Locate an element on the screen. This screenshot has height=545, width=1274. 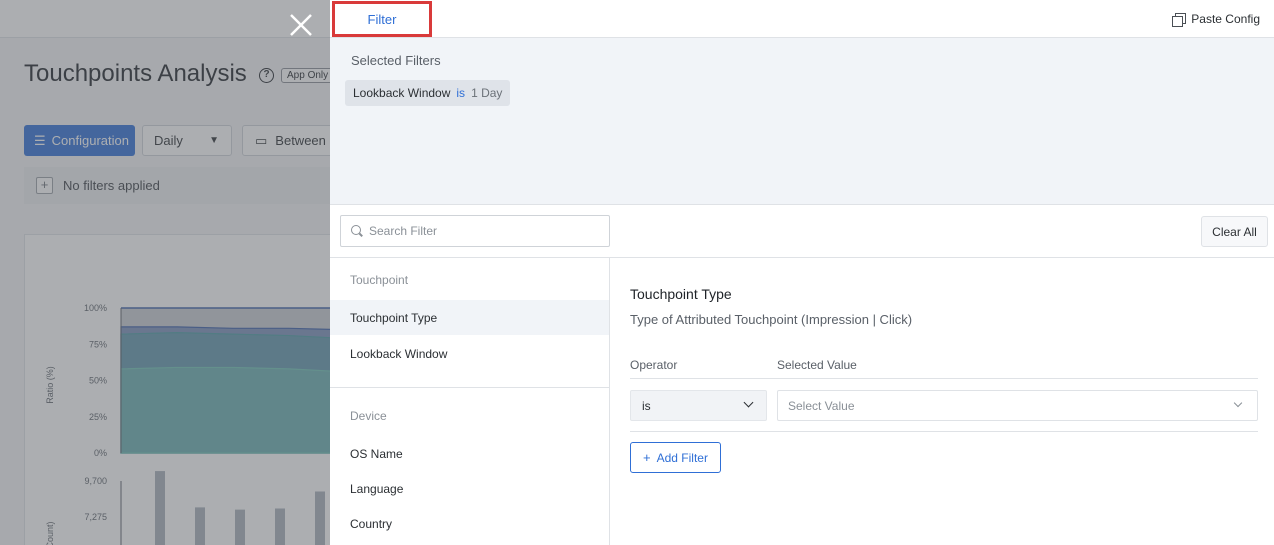
tab-filter: Filter is located at coordinates (382, 19).